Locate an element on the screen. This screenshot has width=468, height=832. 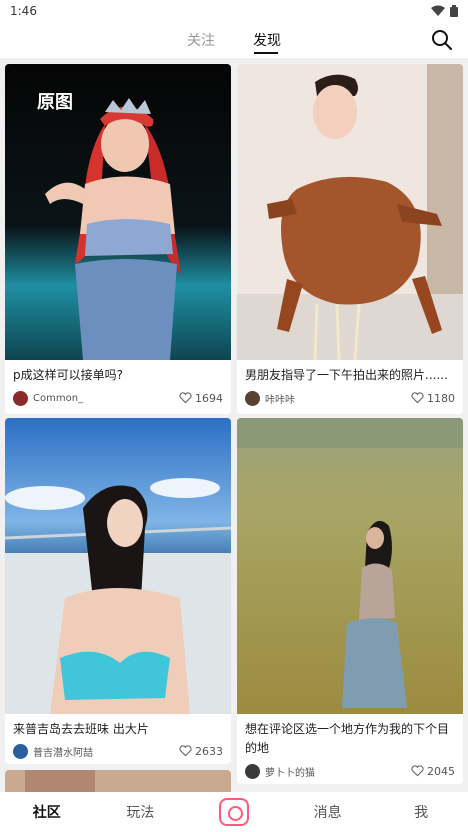
wifi-icon is located at coordinates (438, 10).